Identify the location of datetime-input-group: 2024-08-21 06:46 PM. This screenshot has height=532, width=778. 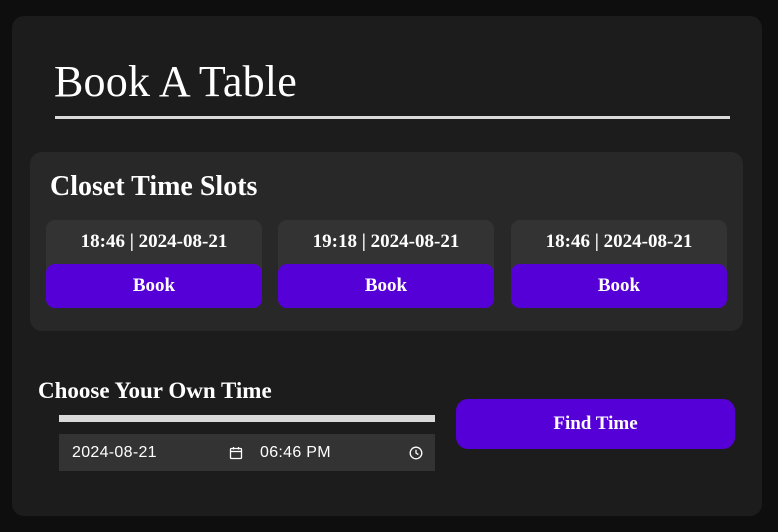
(247, 452).